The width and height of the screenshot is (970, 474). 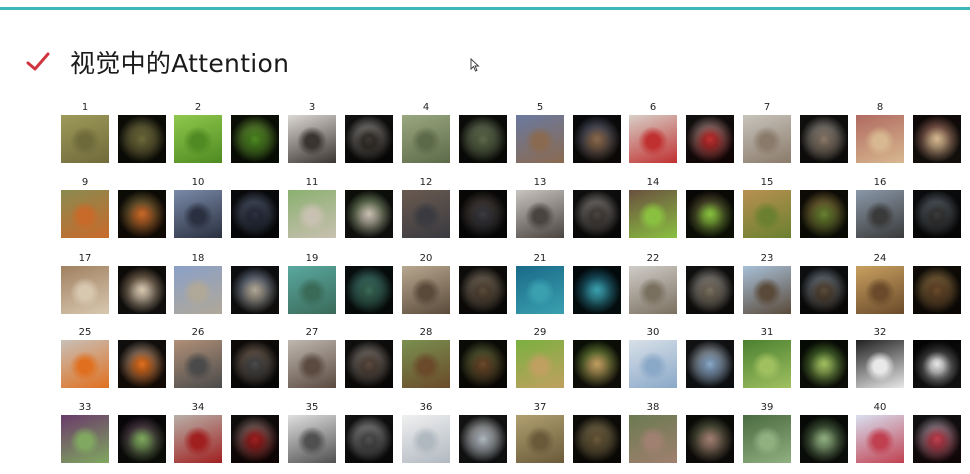 I want to click on attention-pair: 19, so click(x=344, y=289).